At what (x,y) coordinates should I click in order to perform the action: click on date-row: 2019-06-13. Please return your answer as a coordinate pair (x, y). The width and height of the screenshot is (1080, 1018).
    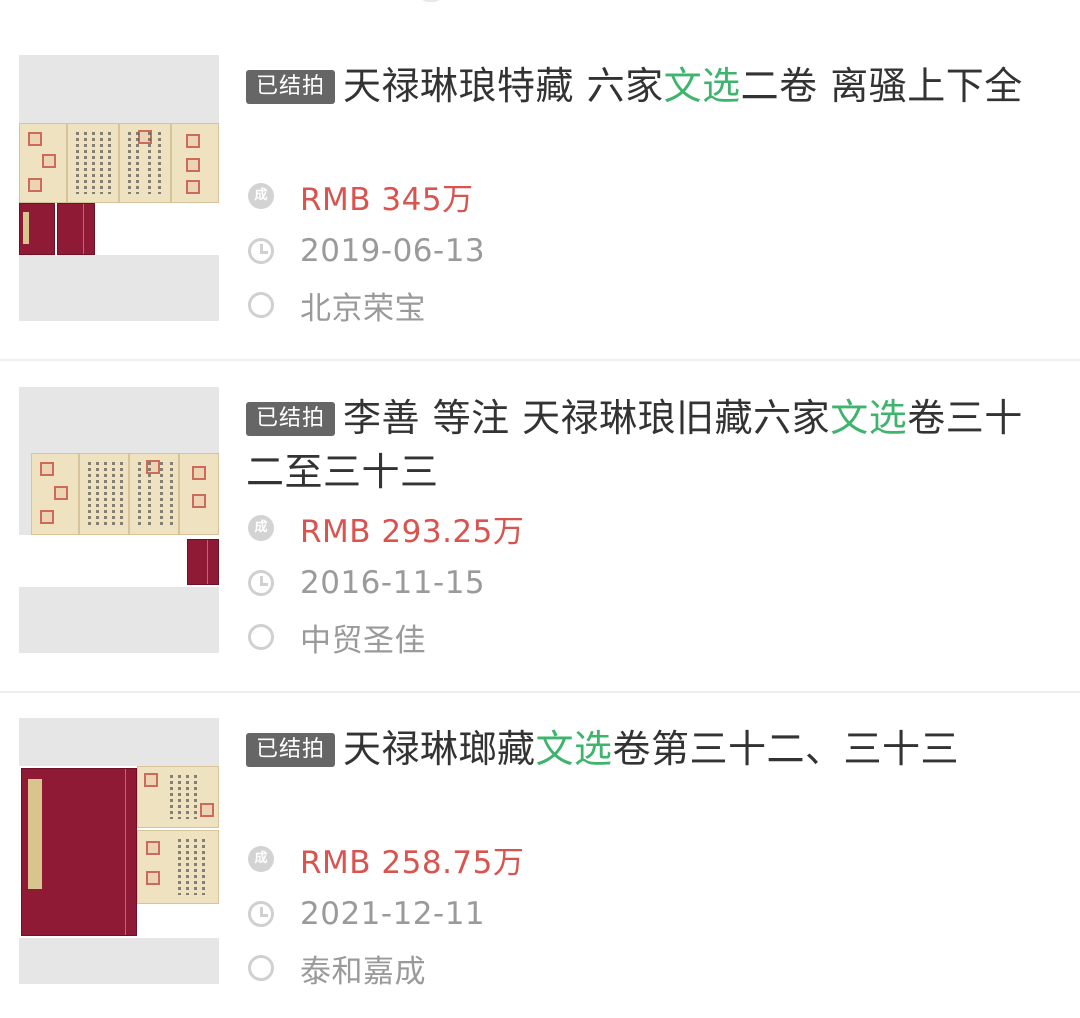
    Looking at the image, I should click on (636, 251).